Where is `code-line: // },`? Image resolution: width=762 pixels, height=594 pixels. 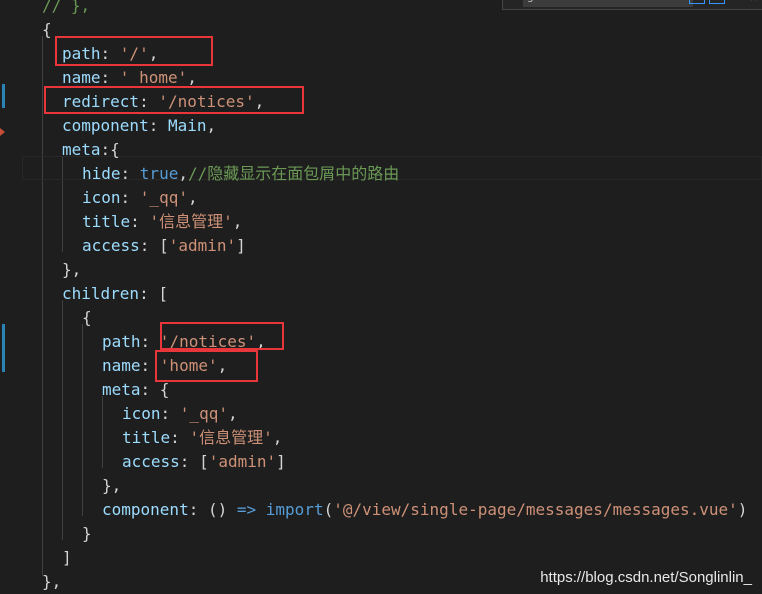
code-line: // }, is located at coordinates (66, 9).